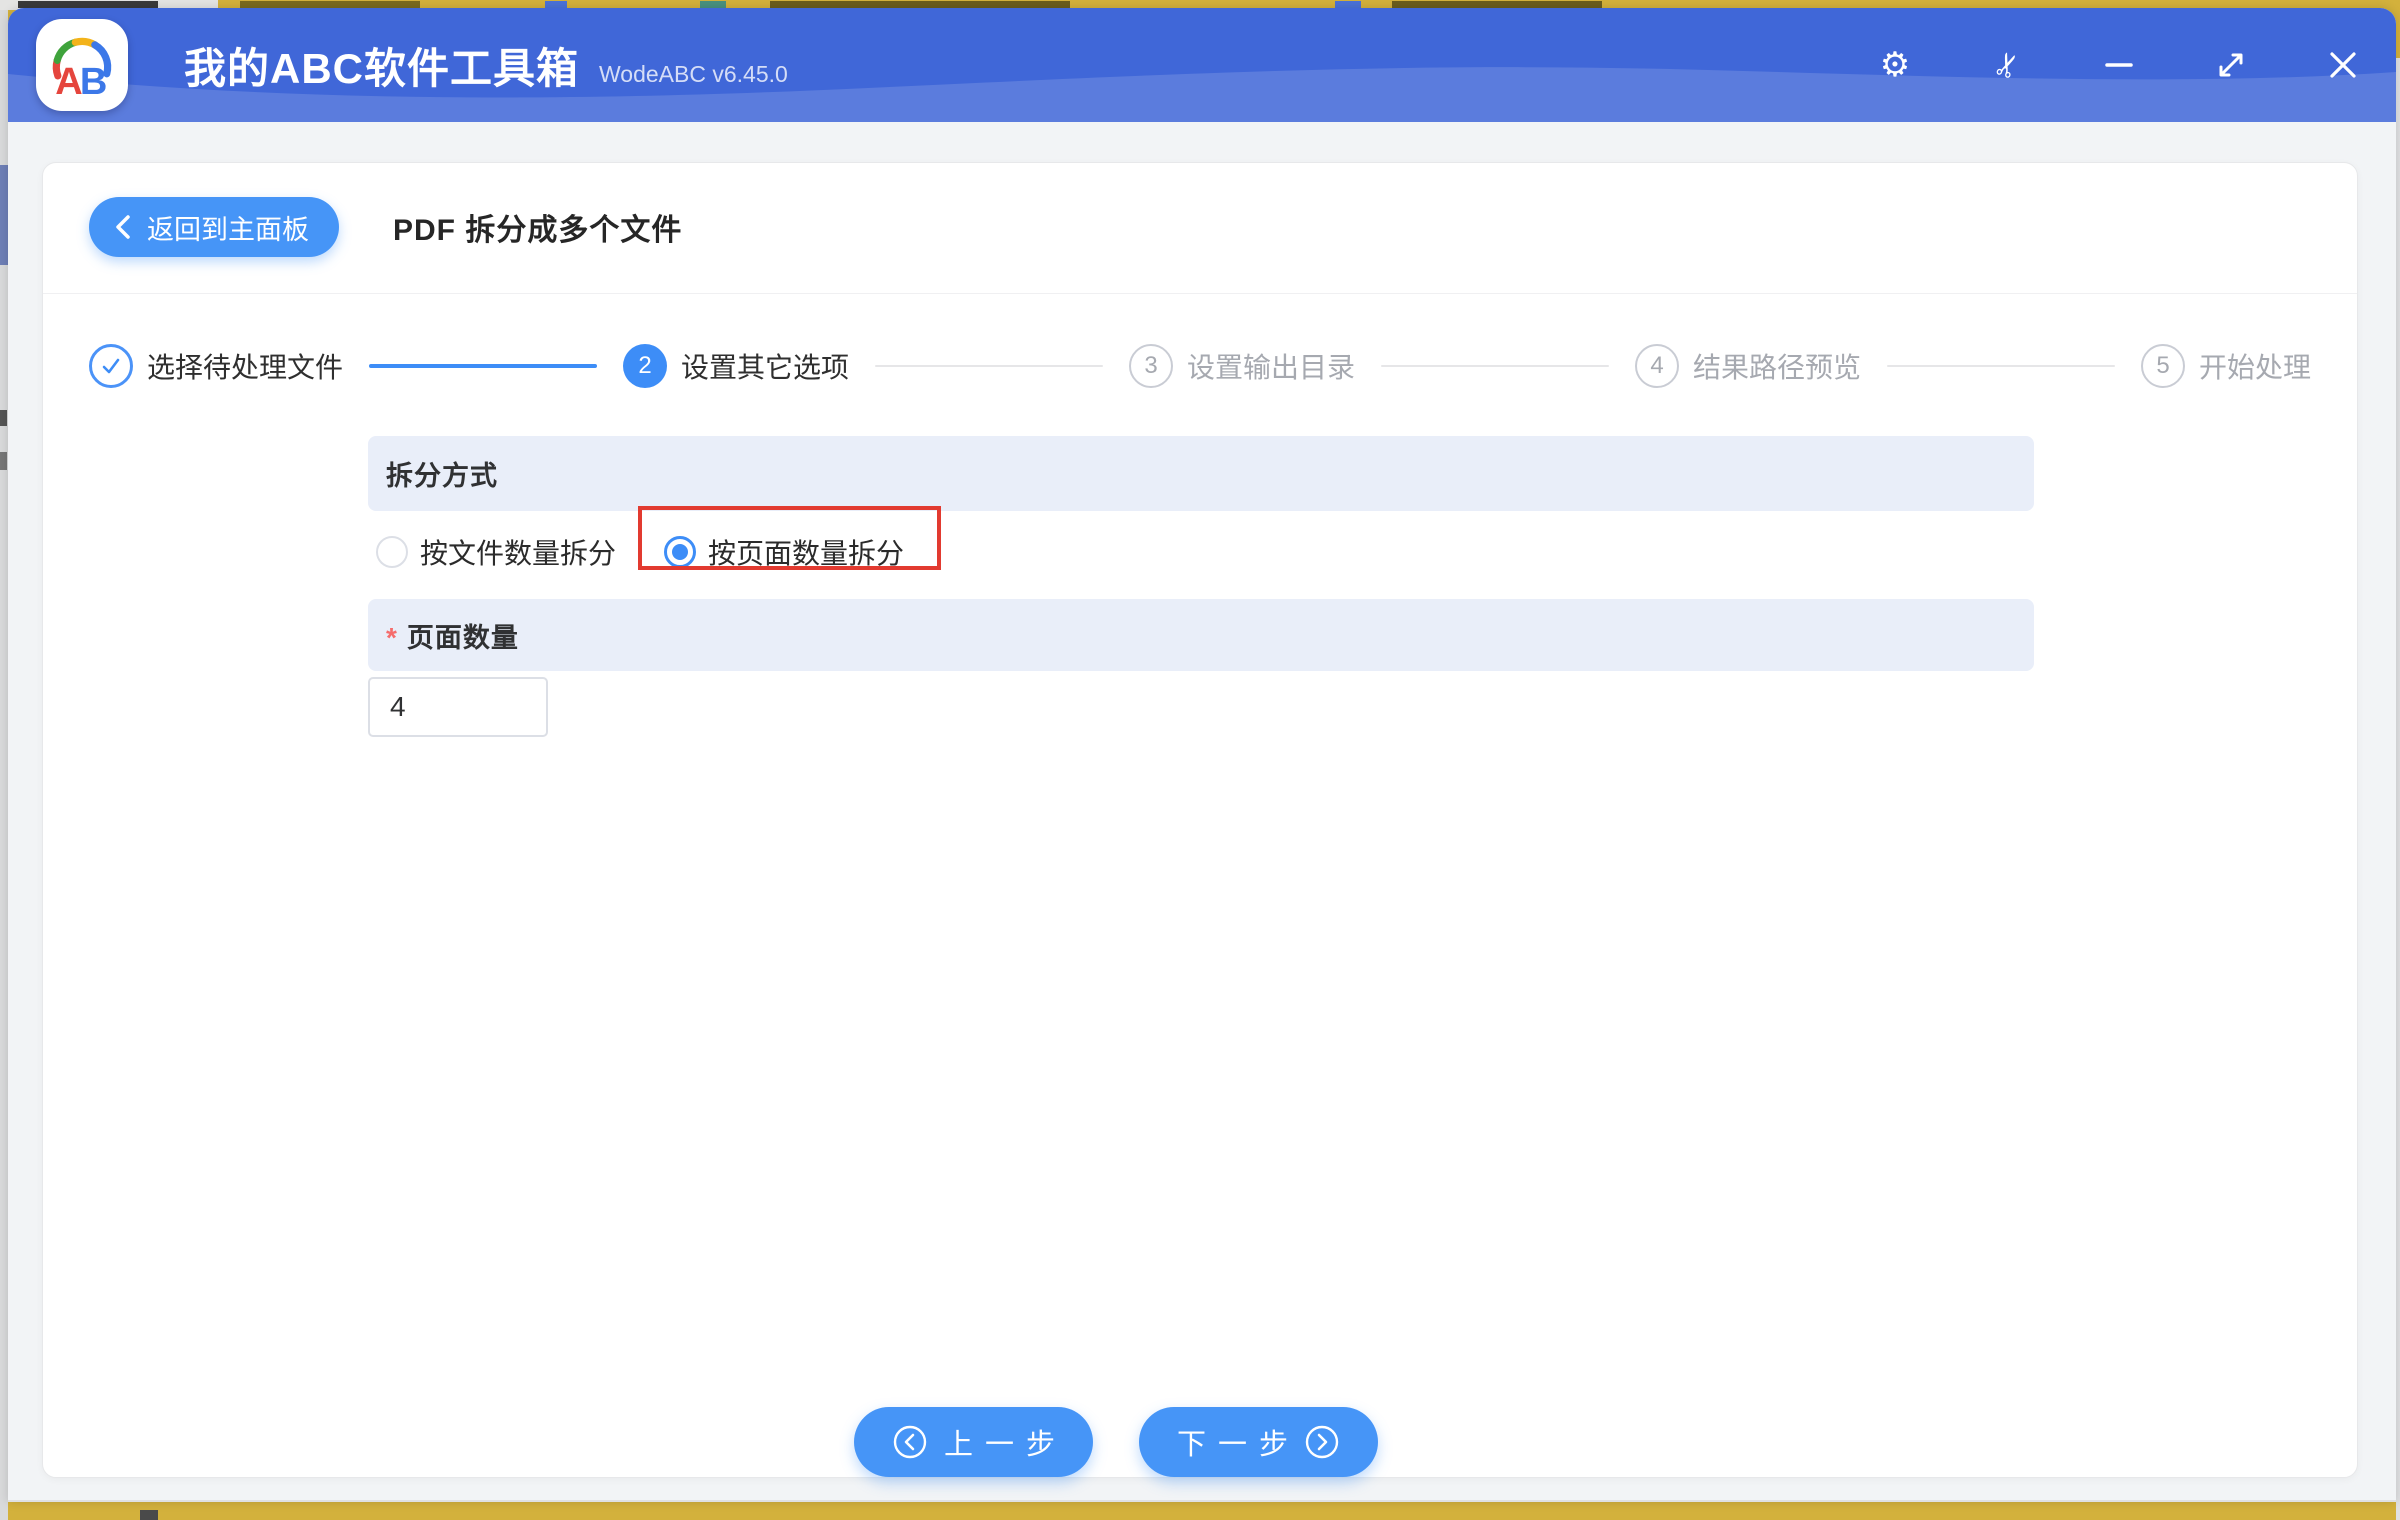 The width and height of the screenshot is (2400, 1520). What do you see at coordinates (391, 637) in the screenshot?
I see `required-asterisk: *` at bounding box center [391, 637].